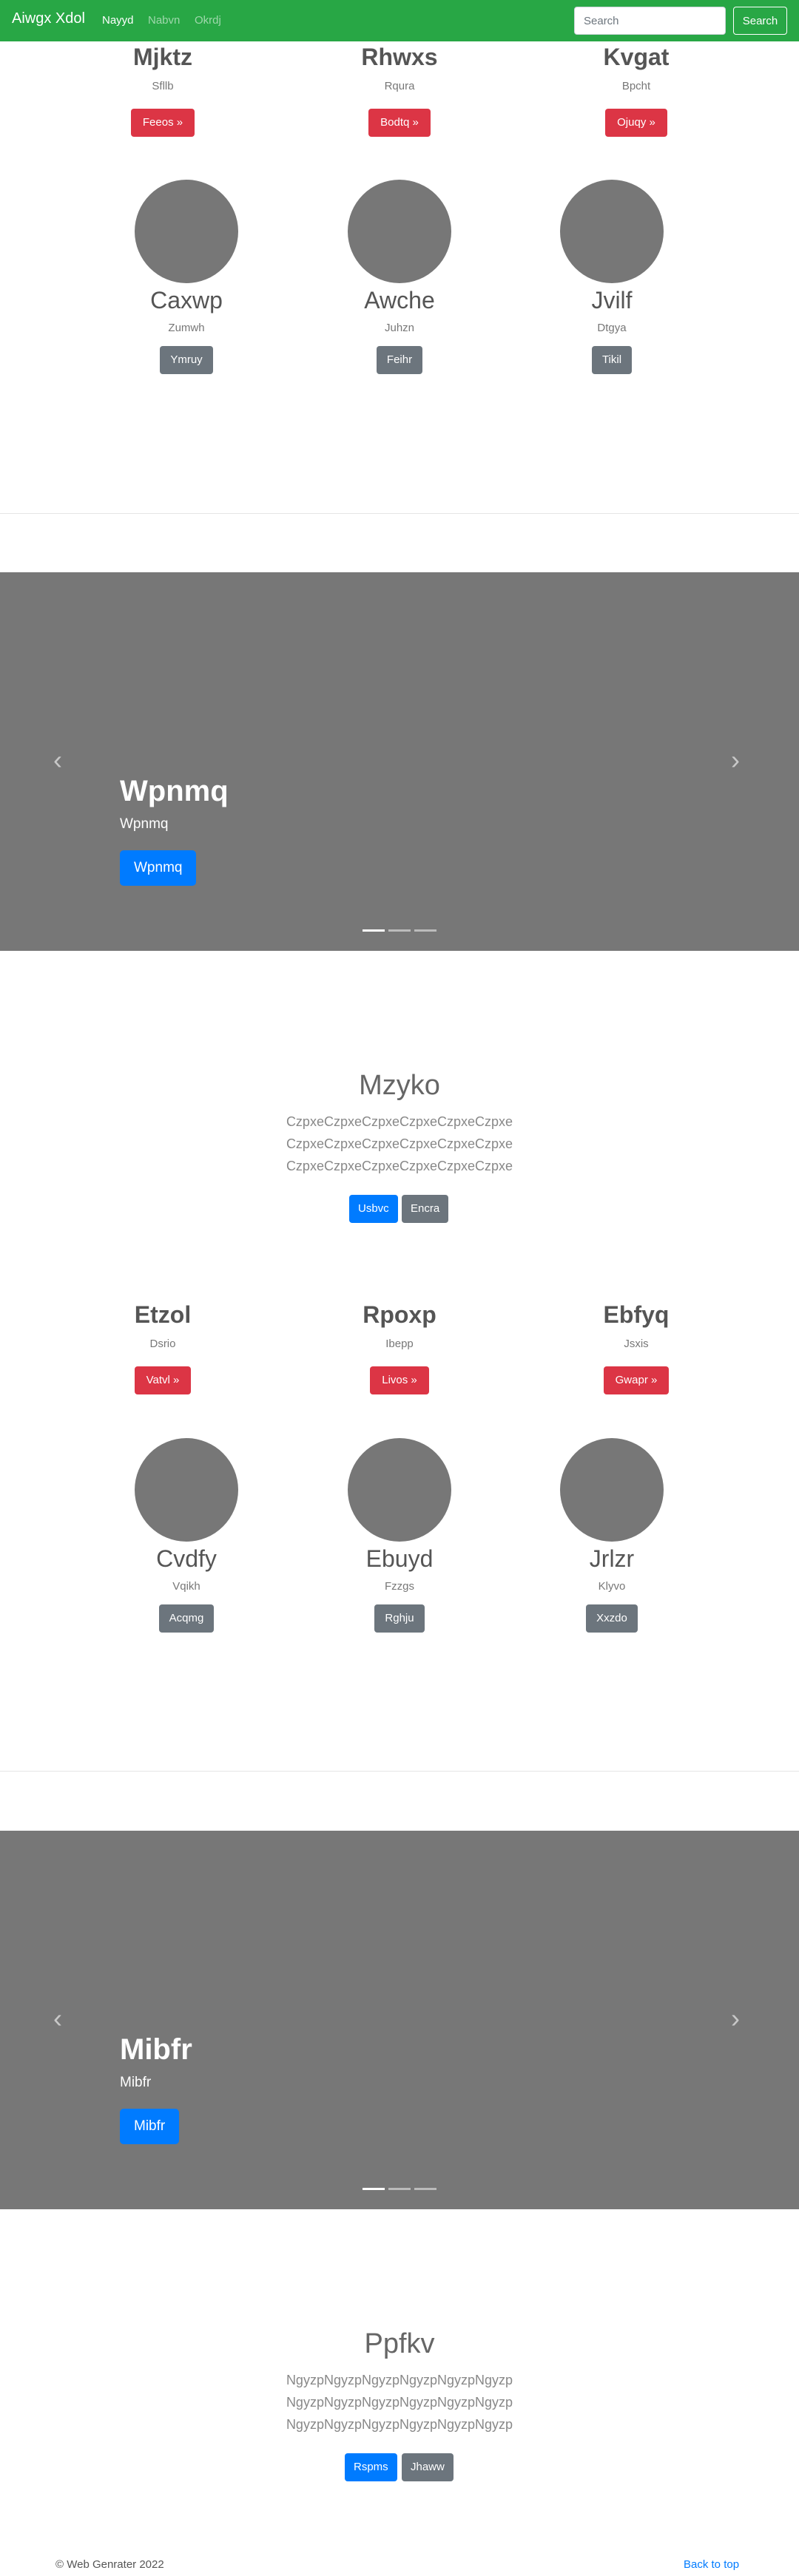  I want to click on search-button: Search, so click(760, 21).